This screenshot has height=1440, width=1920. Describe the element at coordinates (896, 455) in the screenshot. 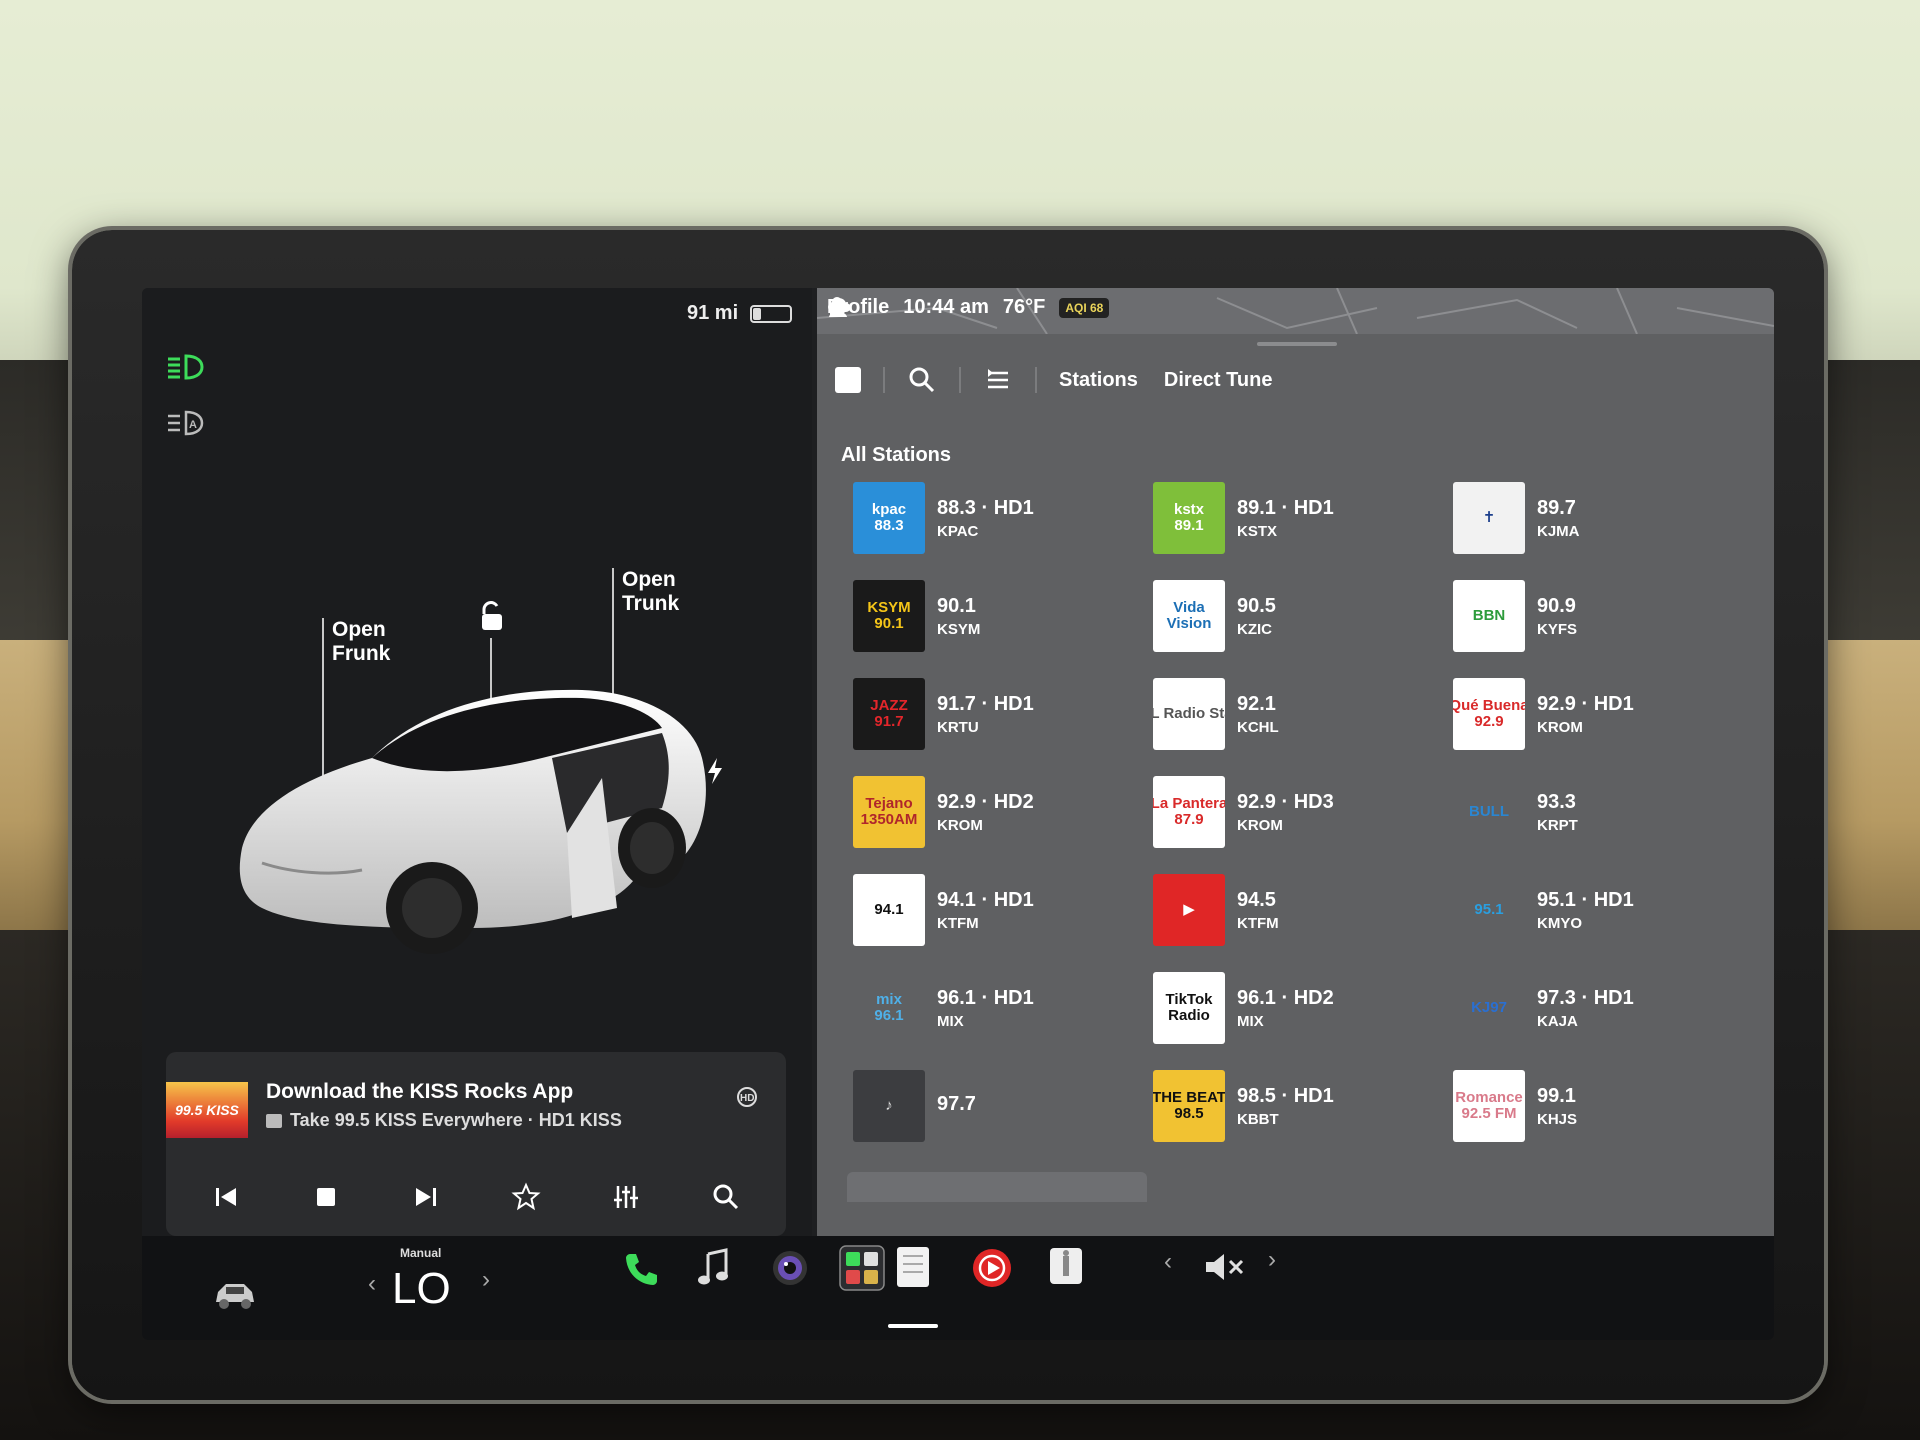

I see `section-title: All Stations` at that location.